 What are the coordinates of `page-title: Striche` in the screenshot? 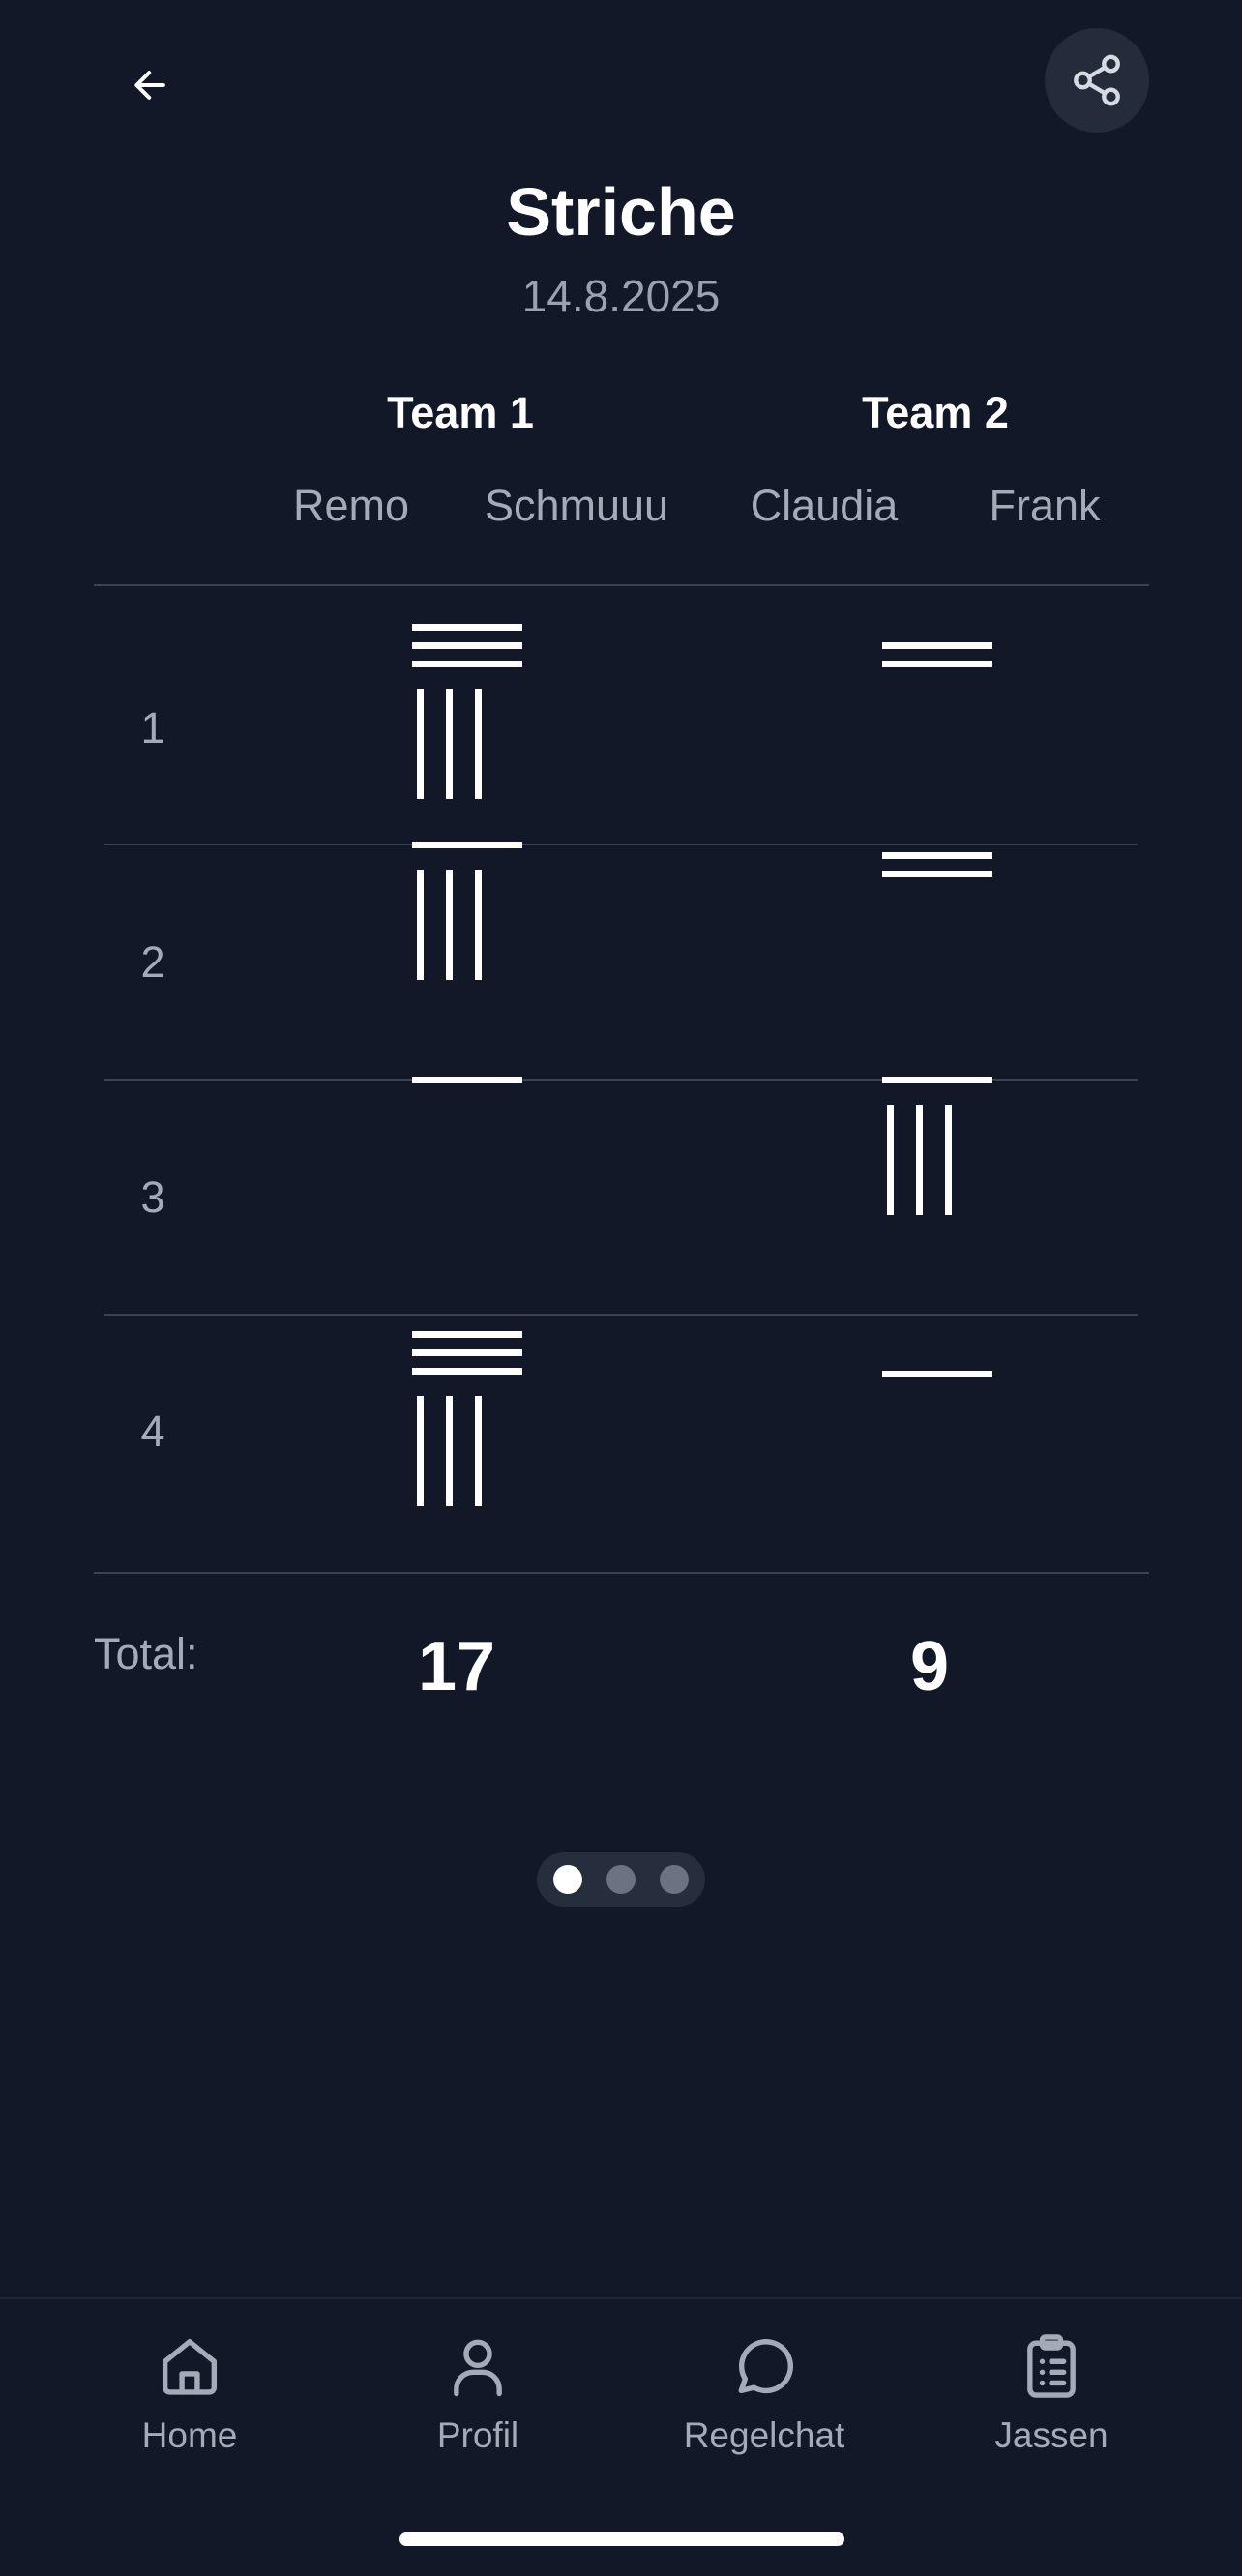 It's located at (621, 212).